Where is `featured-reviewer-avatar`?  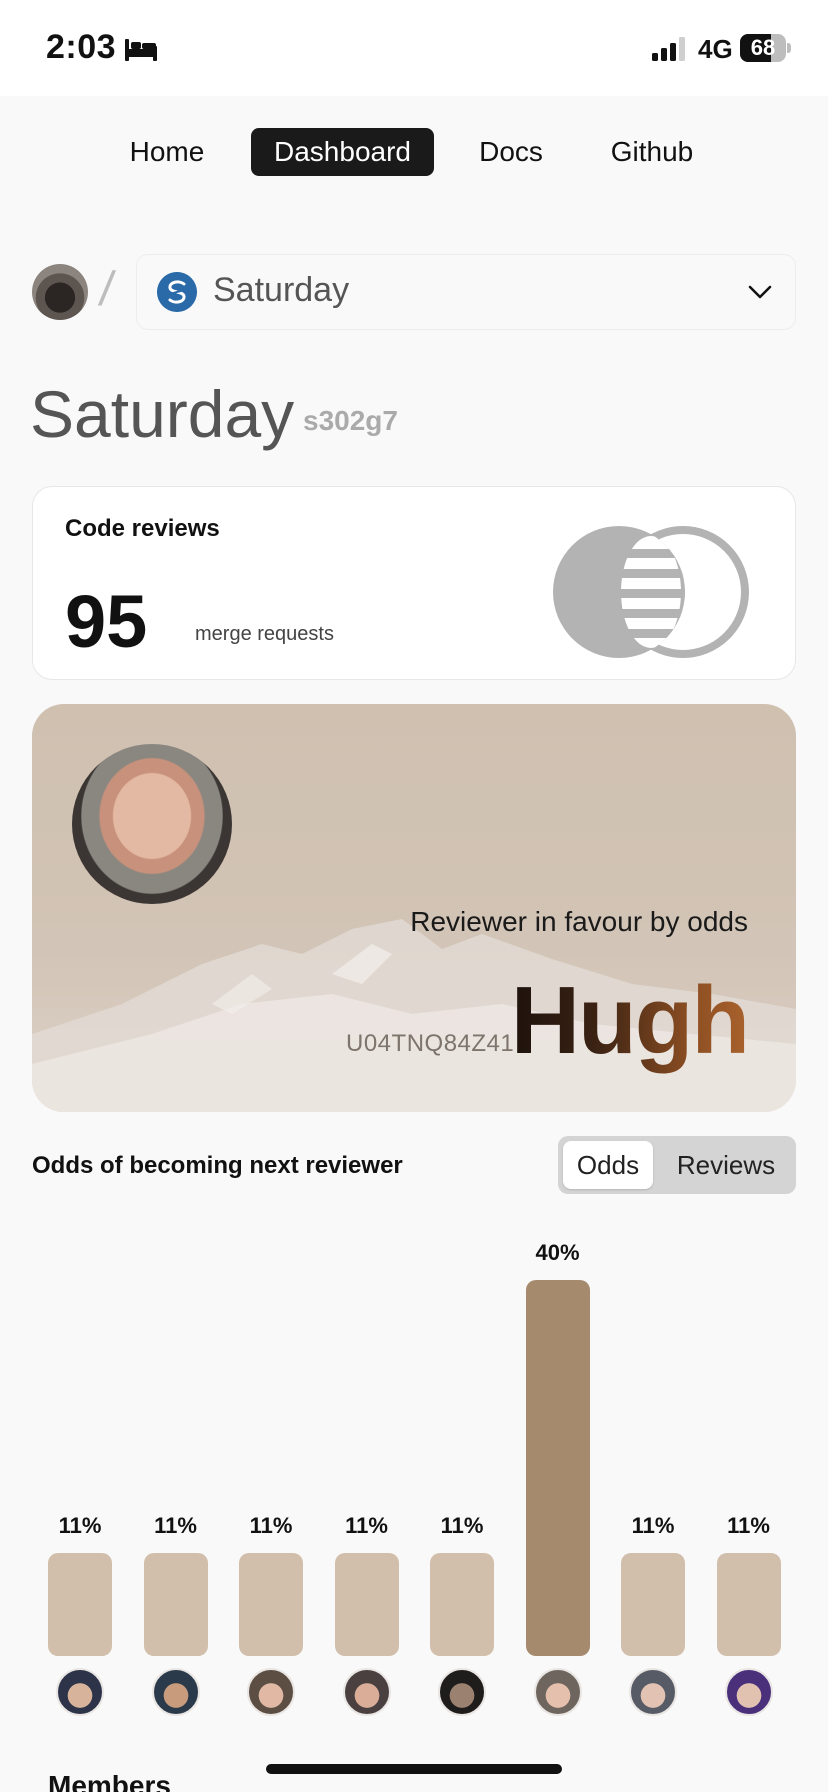 featured-reviewer-avatar is located at coordinates (152, 824).